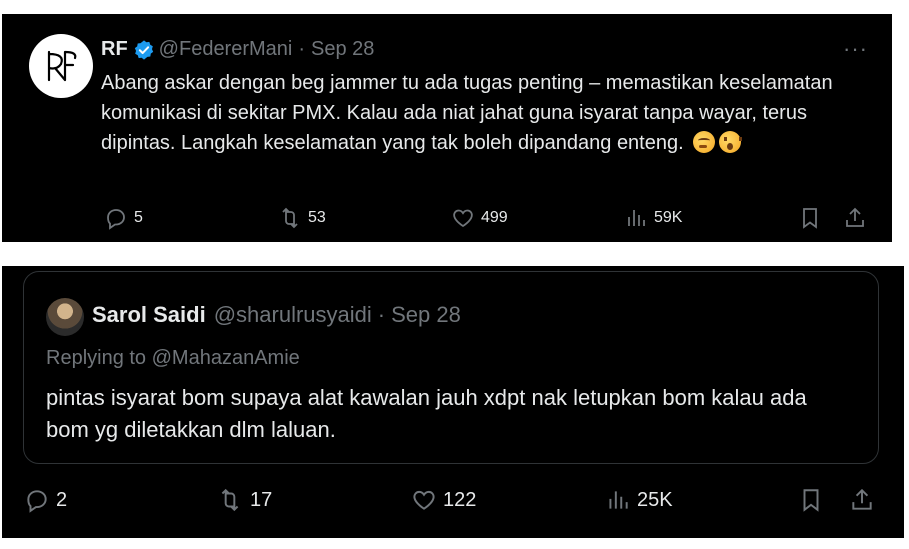 This screenshot has height=549, width=909. I want to click on repost-button: 17, so click(244, 500).